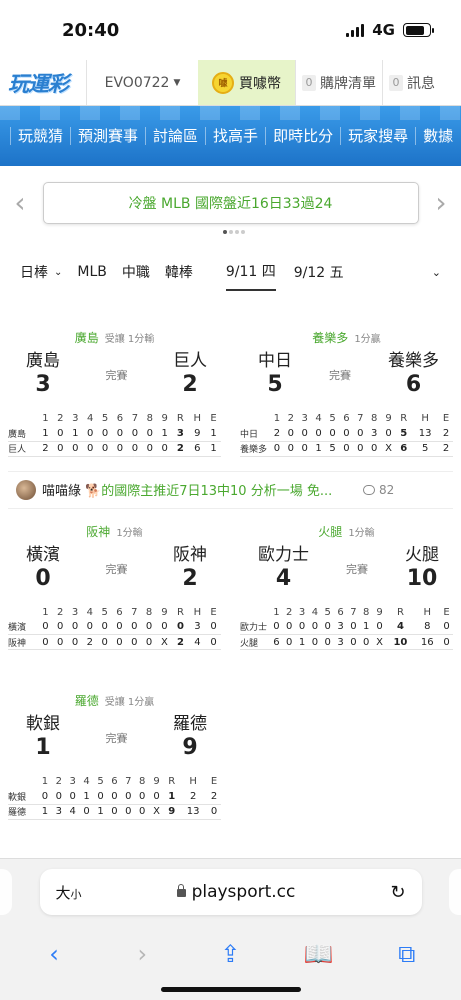  I want to click on nav-item-play: 玩競猜, so click(40, 136).